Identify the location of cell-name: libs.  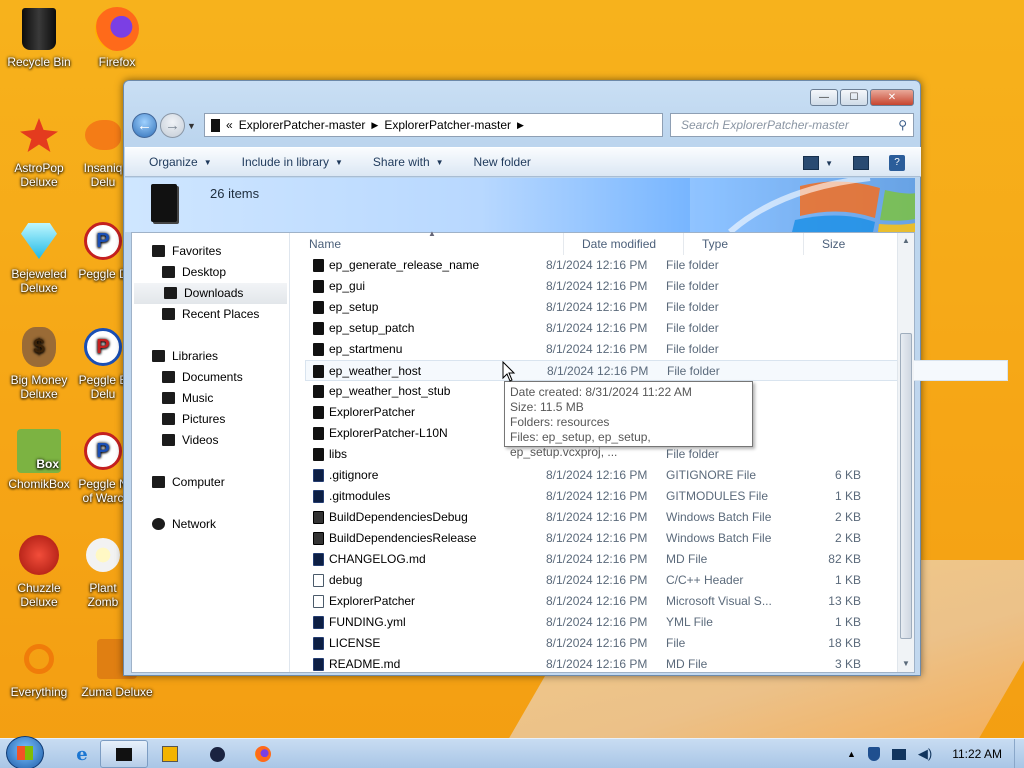
(418, 454).